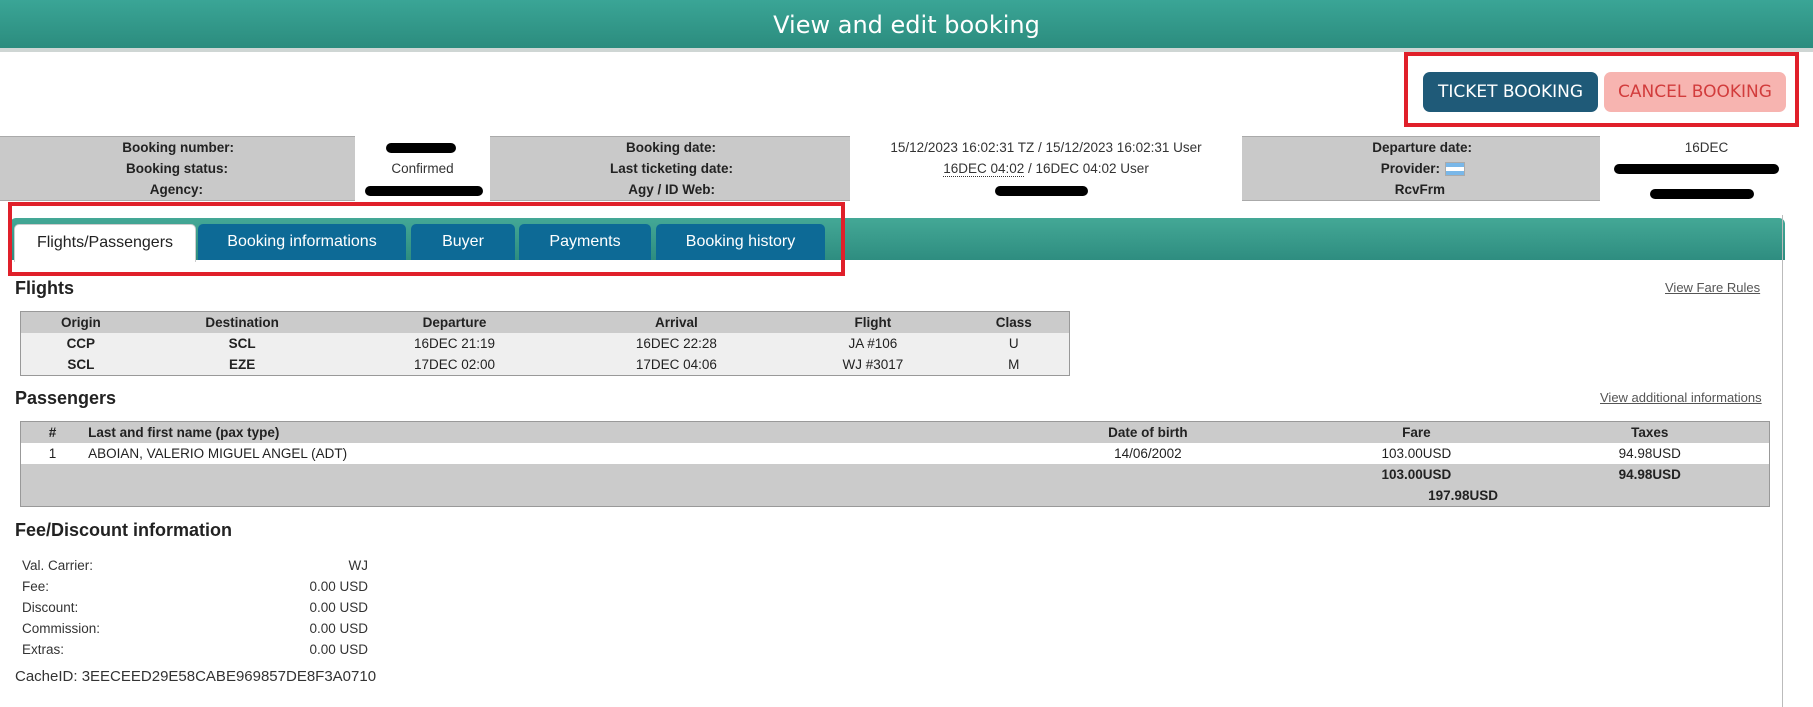 The width and height of the screenshot is (1813, 707). Describe the element at coordinates (44, 288) in the screenshot. I see `flights-title: Flights` at that location.